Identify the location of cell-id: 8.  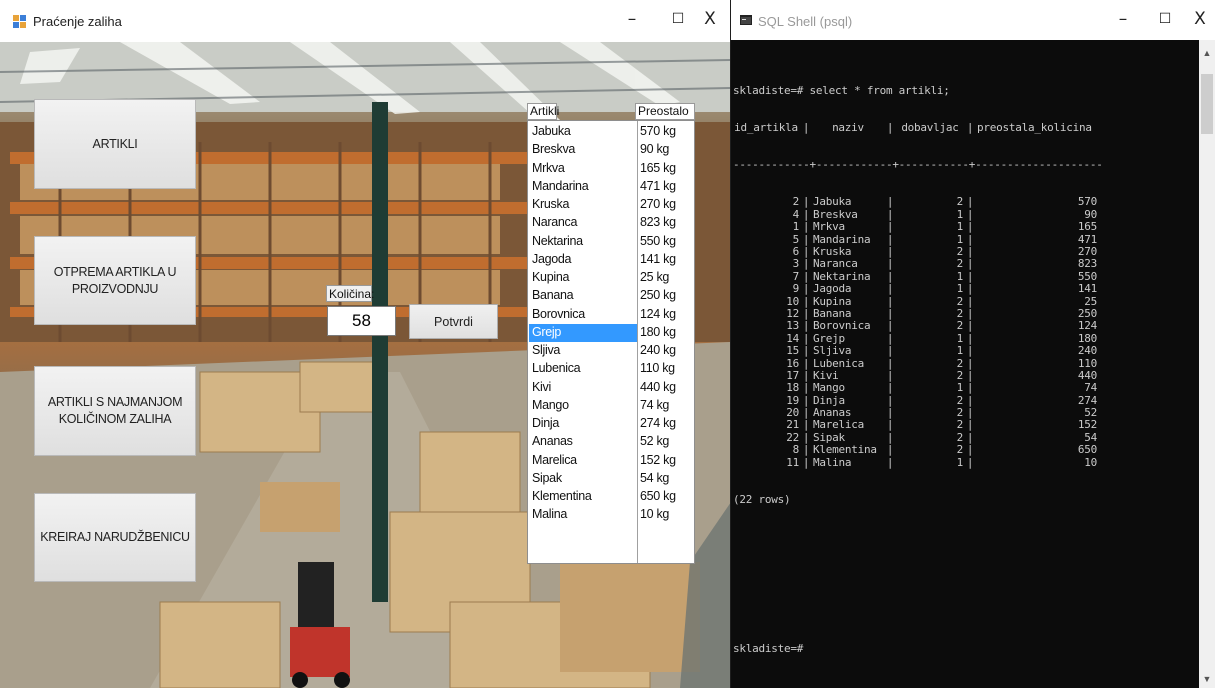
(796, 450).